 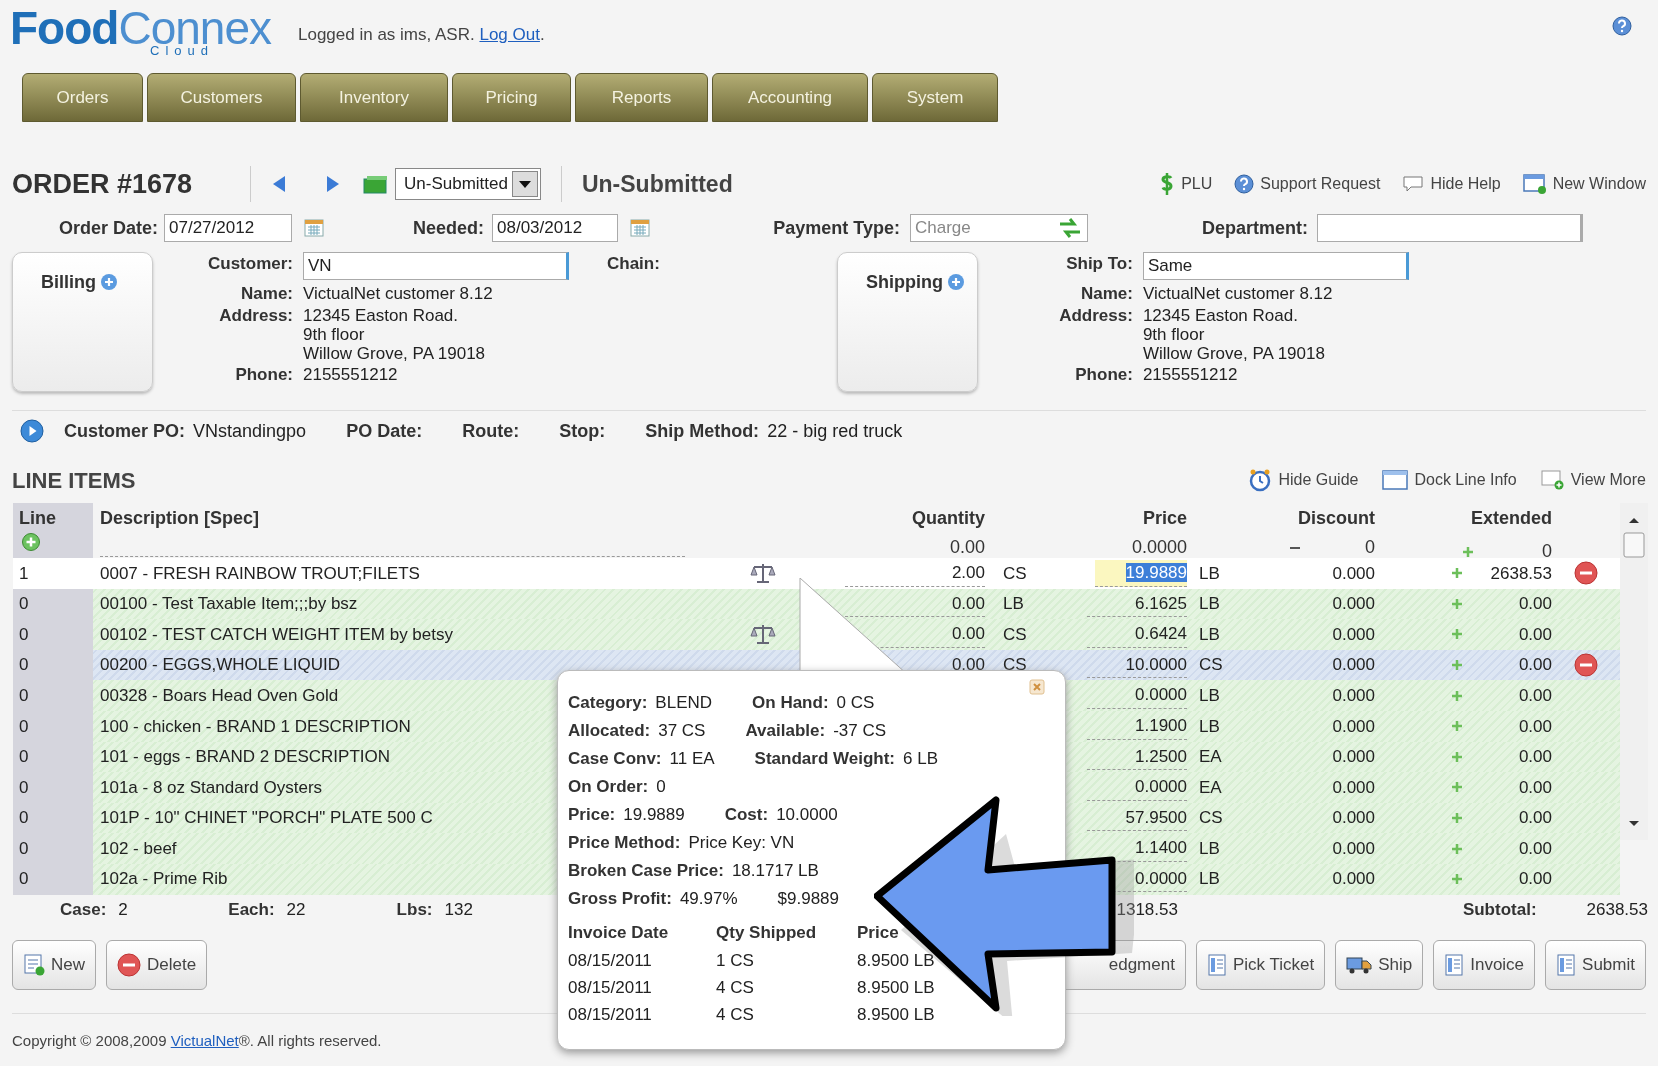 What do you see at coordinates (654, 815) in the screenshot?
I see `field-value: 19.9889` at bounding box center [654, 815].